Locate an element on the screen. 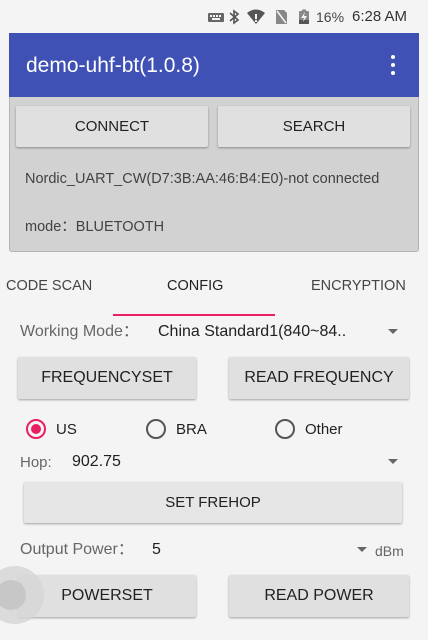  read-power-button: READ POWER is located at coordinates (319, 596).